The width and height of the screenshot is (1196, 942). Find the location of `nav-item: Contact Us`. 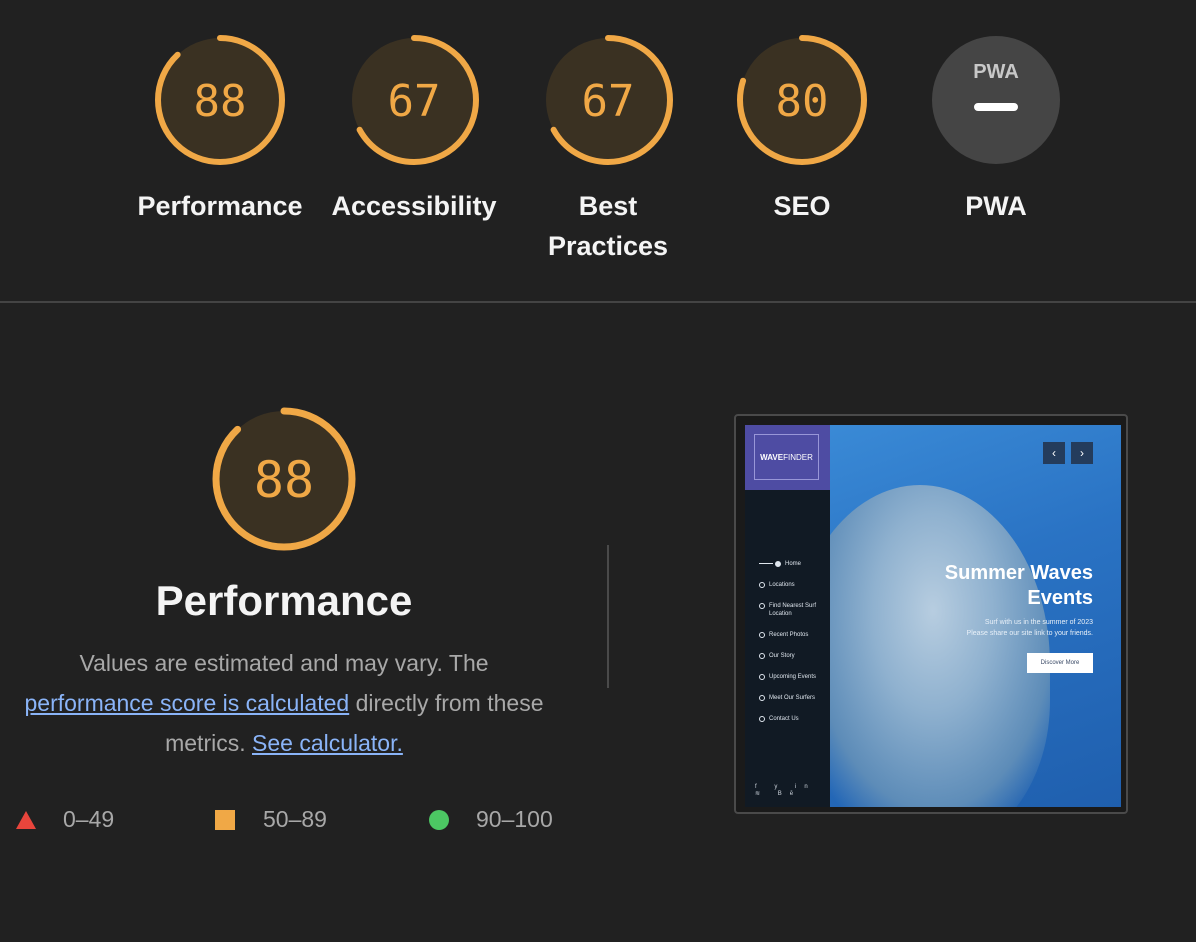

nav-item: Contact Us is located at coordinates (794, 719).